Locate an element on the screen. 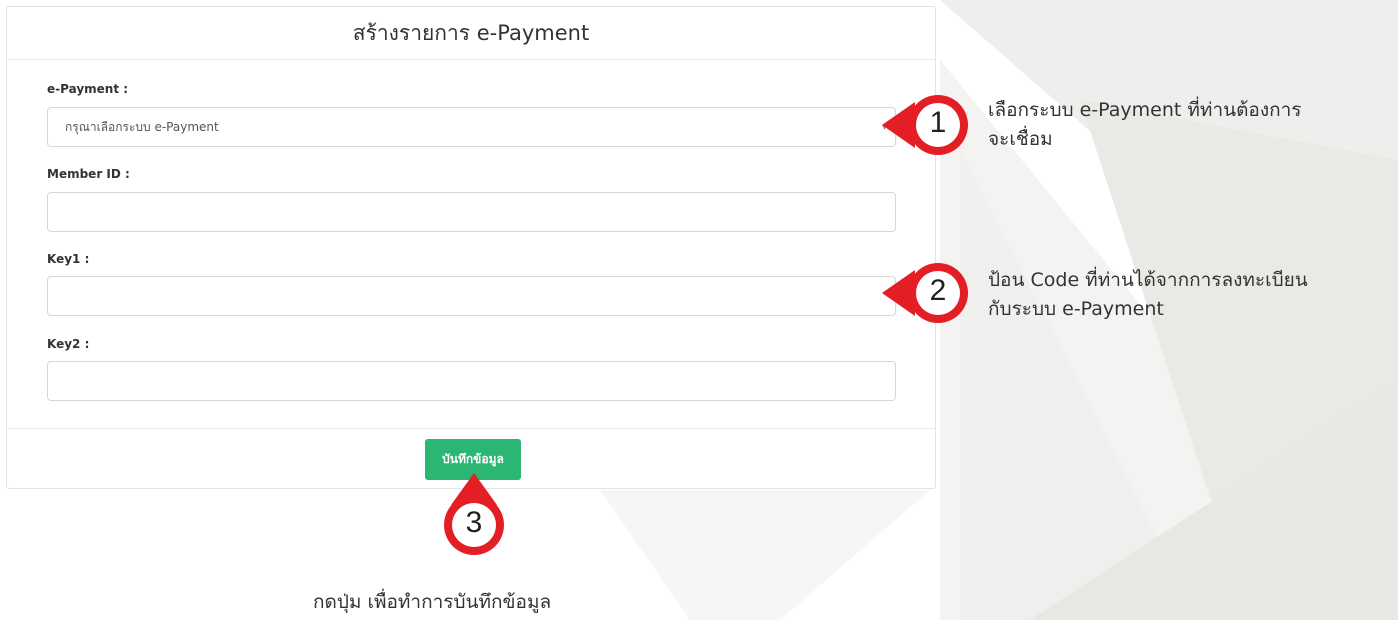 Image resolution: width=1398 pixels, height=620 pixels. member-id-label: Member ID : is located at coordinates (88, 174).